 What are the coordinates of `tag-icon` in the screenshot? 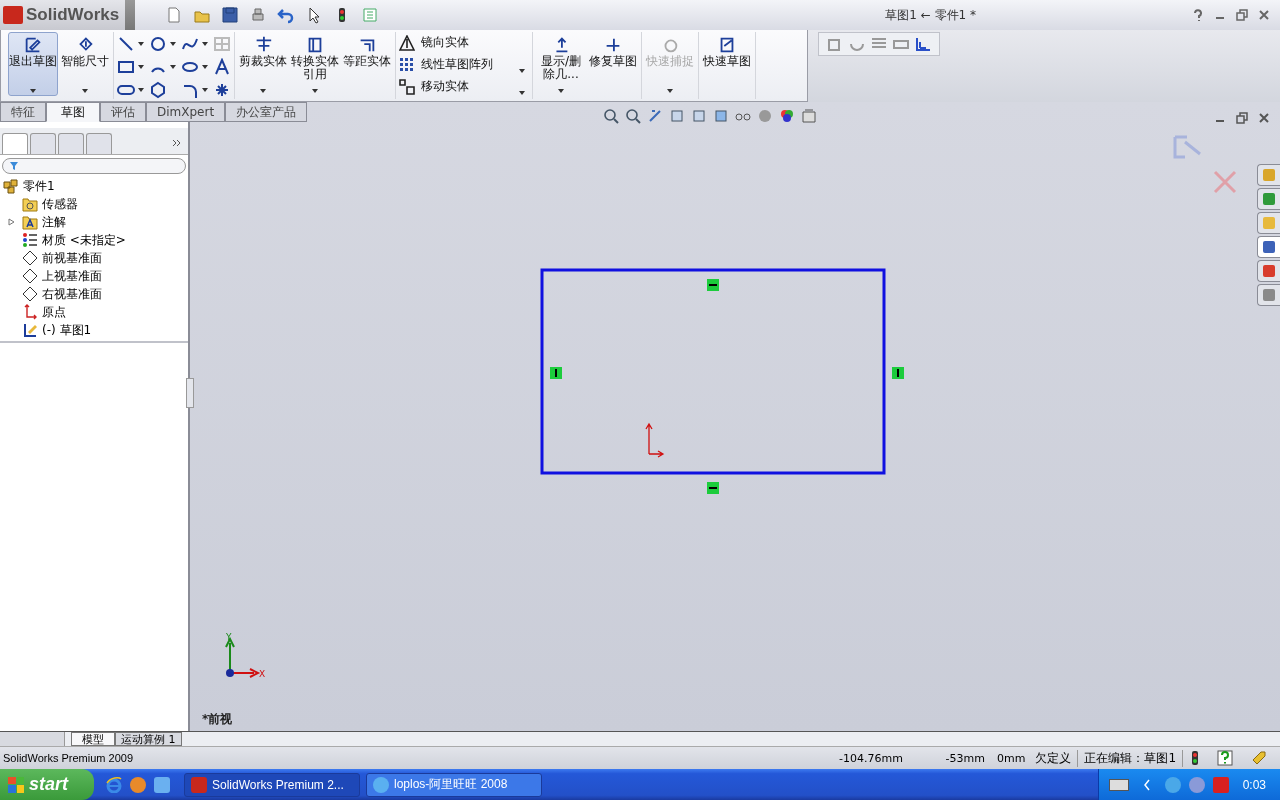 It's located at (1259, 758).